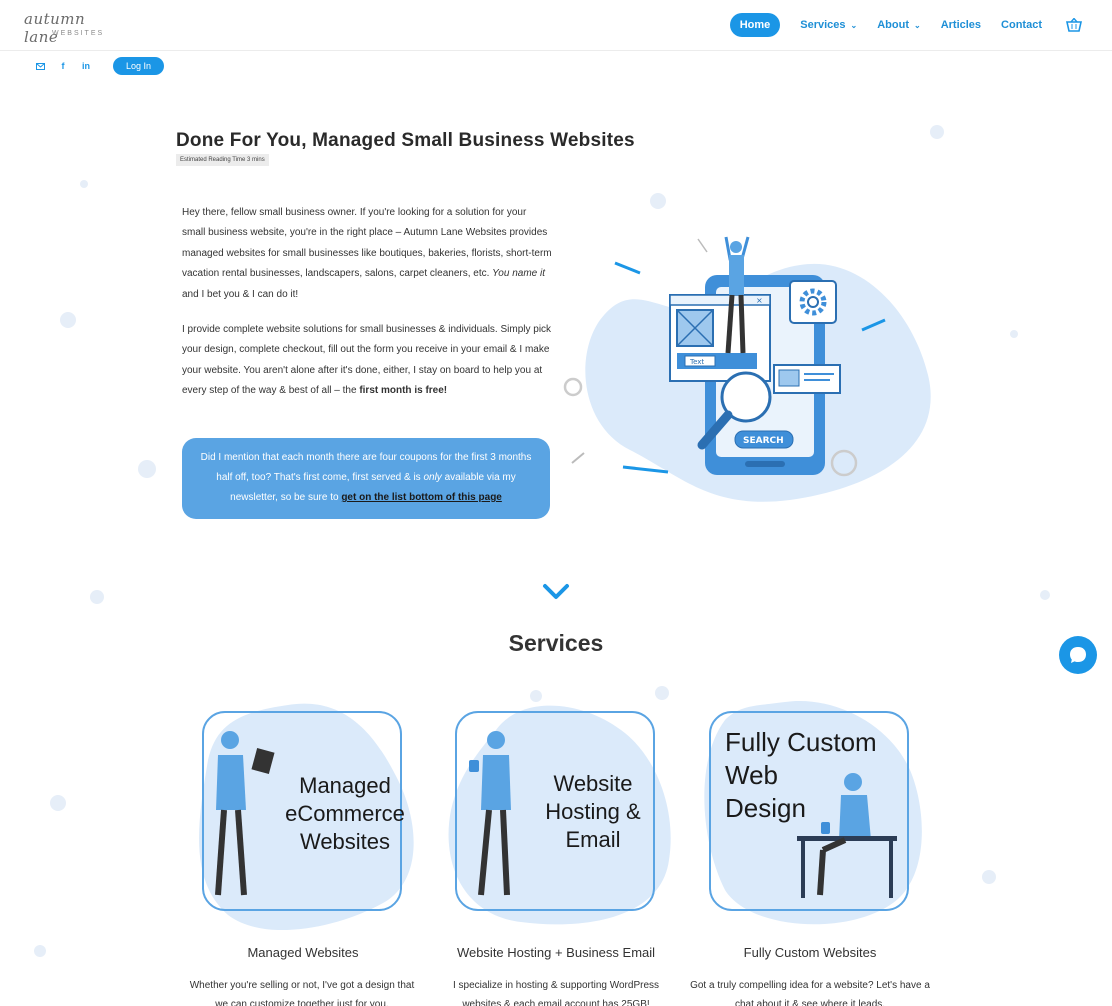  I want to click on nav-contact-label: Contact, so click(1021, 25).